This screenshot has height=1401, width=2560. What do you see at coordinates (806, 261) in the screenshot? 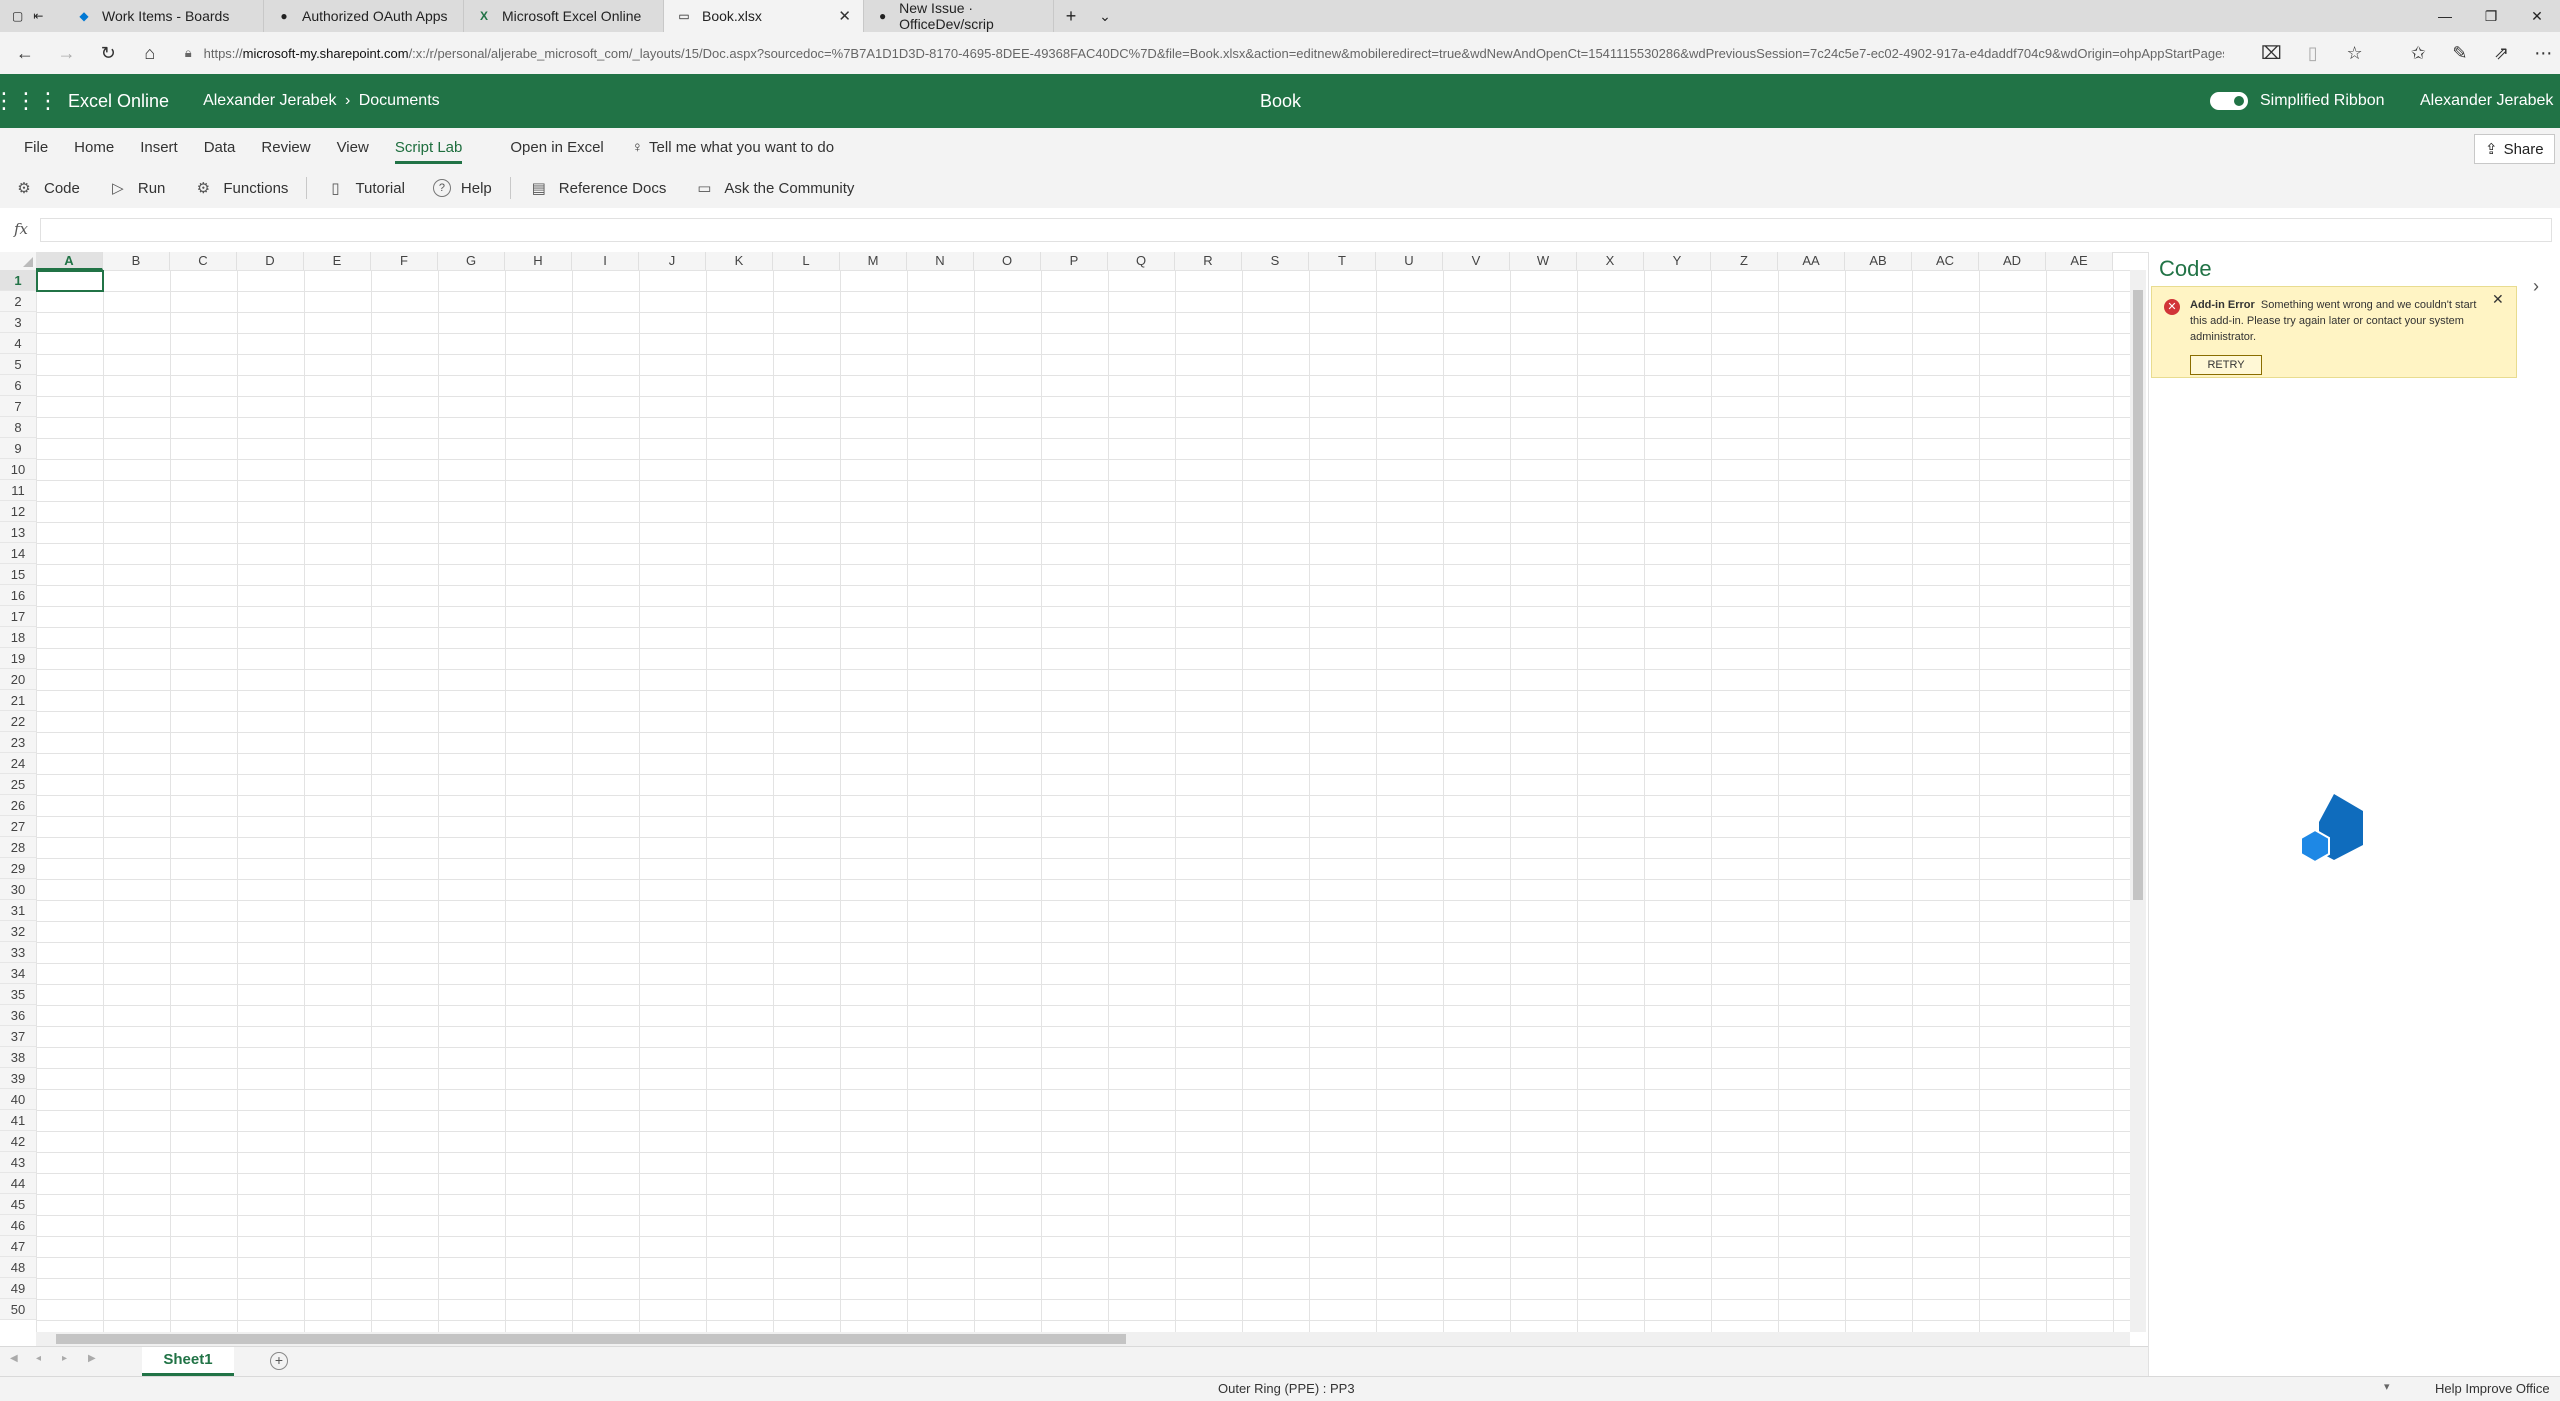
I see `column-header: L` at bounding box center [806, 261].